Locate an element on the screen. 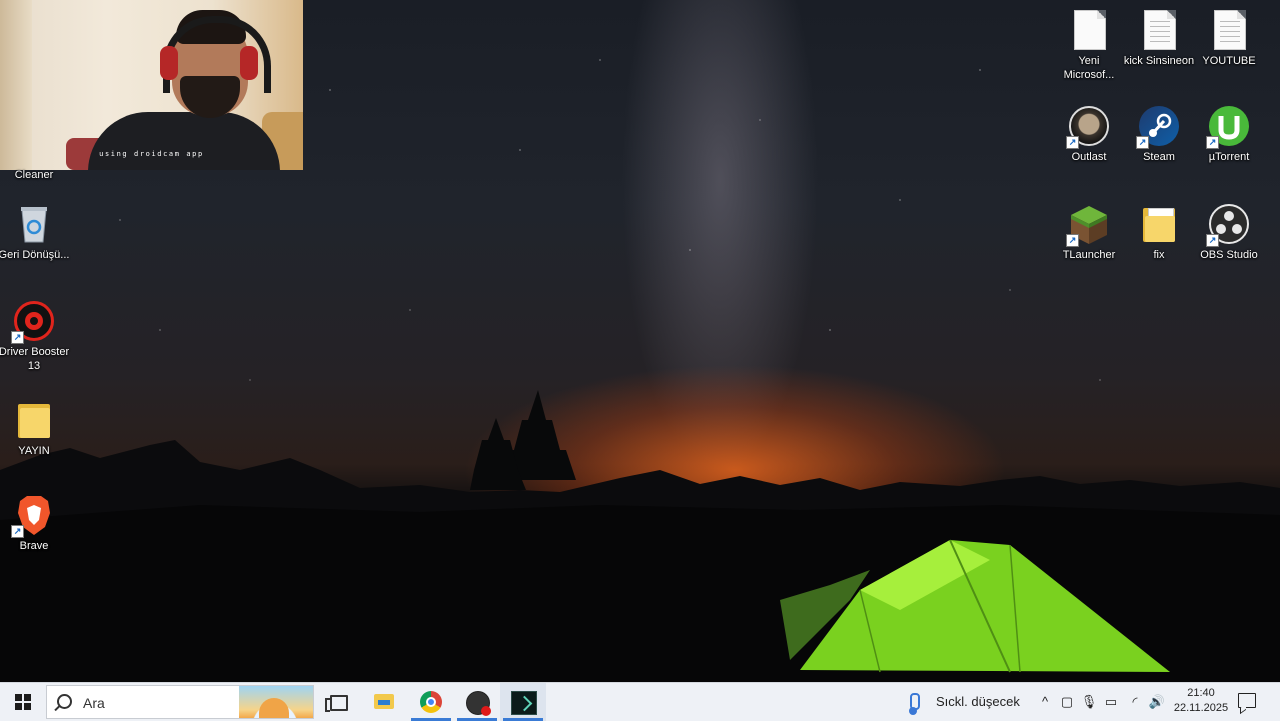  task-view-icon is located at coordinates (336, 703).